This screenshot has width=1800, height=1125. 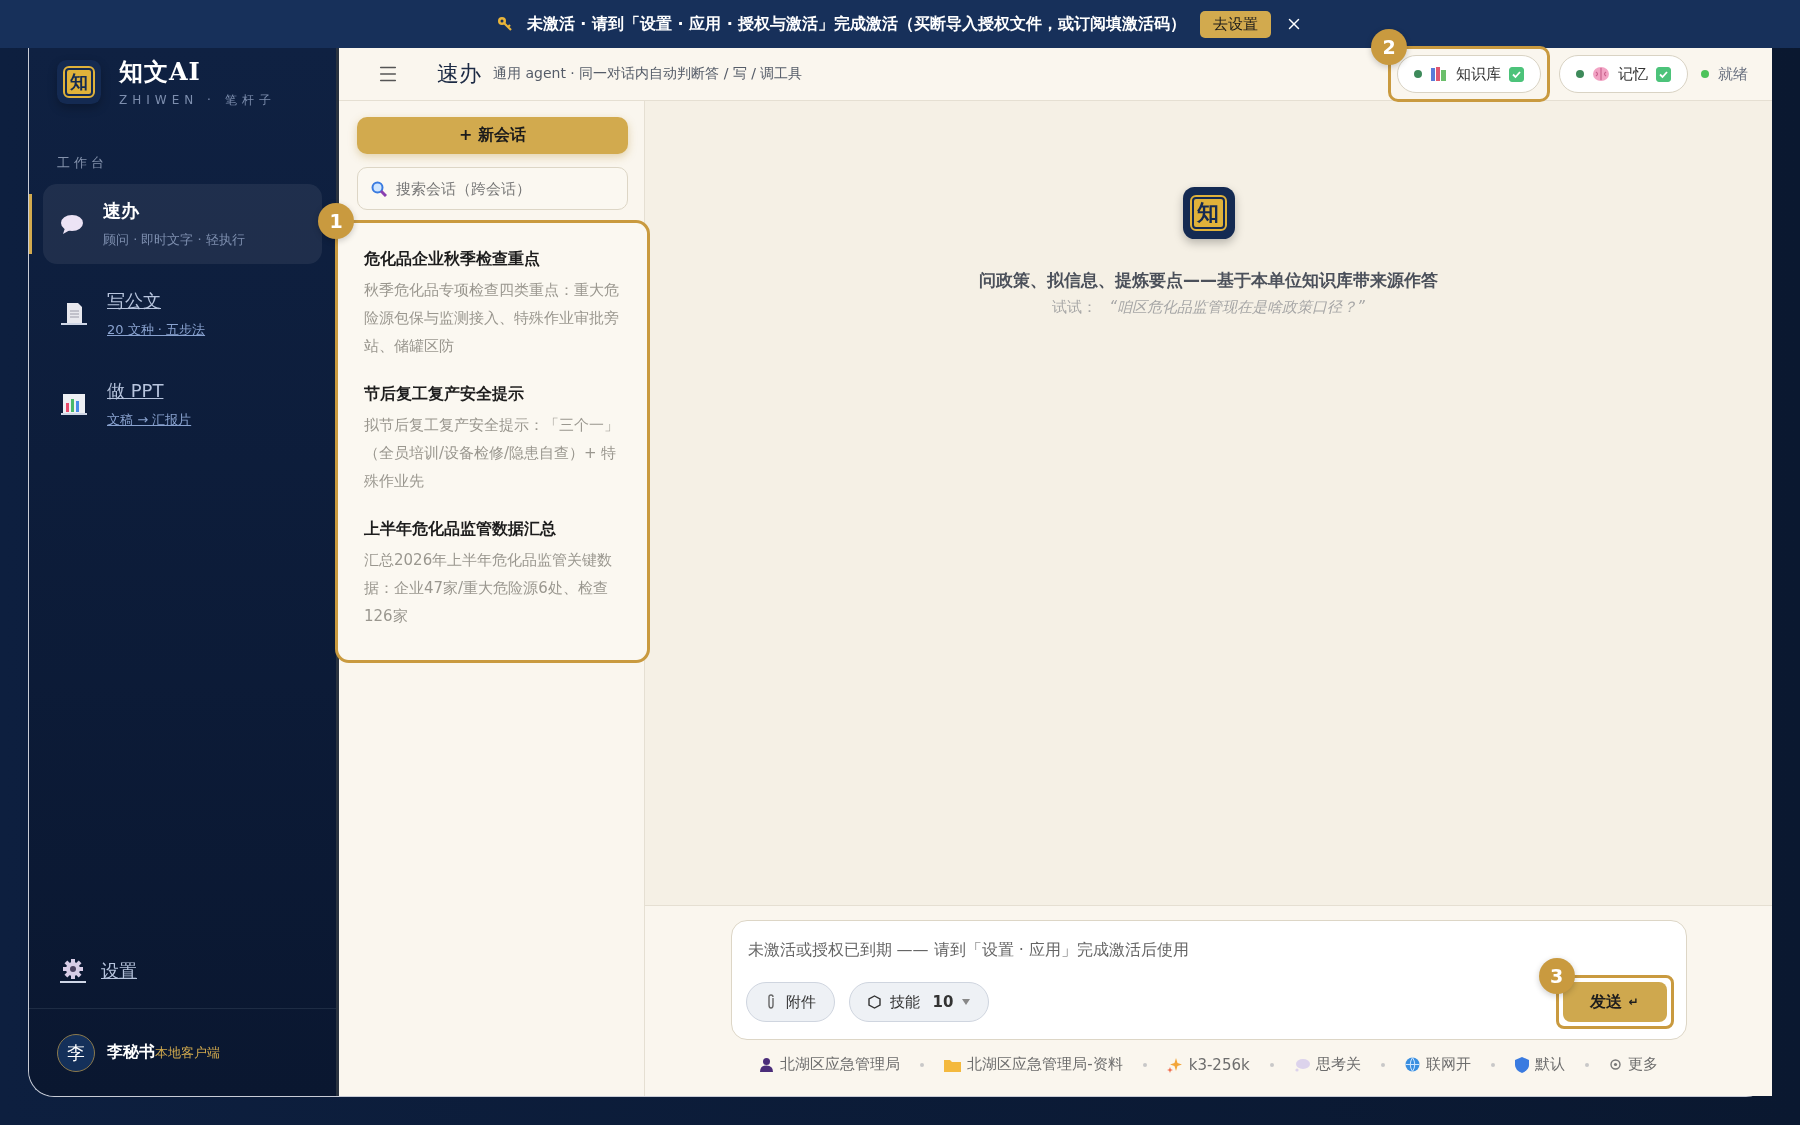 What do you see at coordinates (492, 188) in the screenshot?
I see `search-field: 搜索会话（跨会话）` at bounding box center [492, 188].